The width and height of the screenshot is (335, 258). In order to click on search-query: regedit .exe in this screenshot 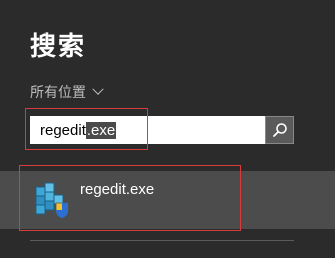, I will do `click(78, 130)`.